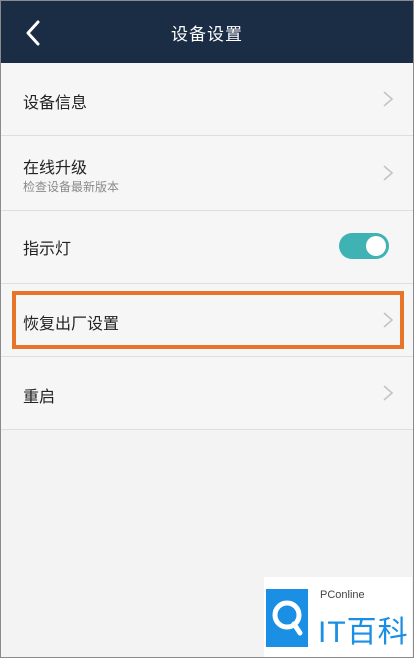 The image size is (414, 658). I want to click on settings-item-restart: 重启, so click(207, 393).